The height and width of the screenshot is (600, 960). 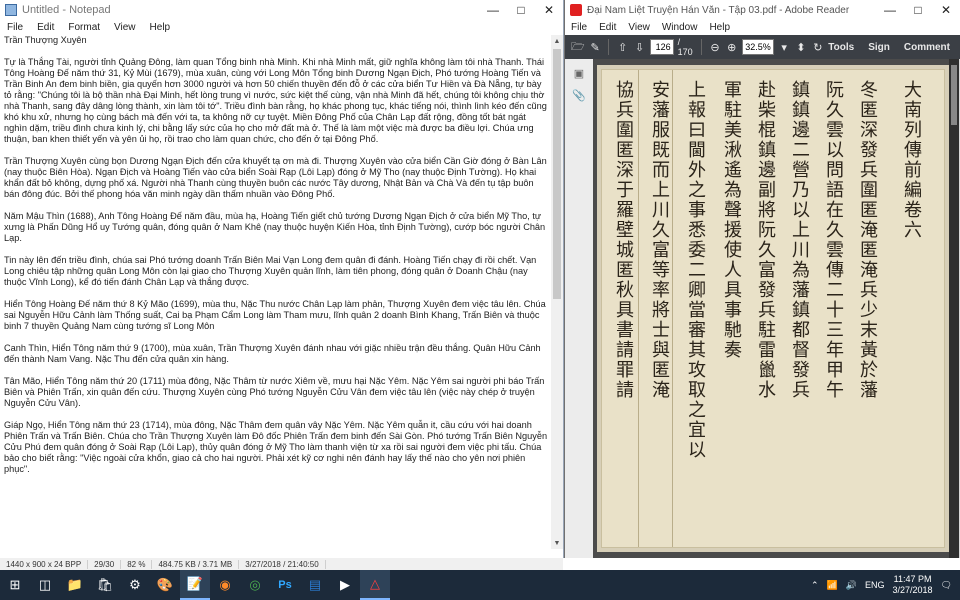 I want to click on notepad-titlebar: Untitled - Notepad — □ ✕, so click(x=281, y=10).